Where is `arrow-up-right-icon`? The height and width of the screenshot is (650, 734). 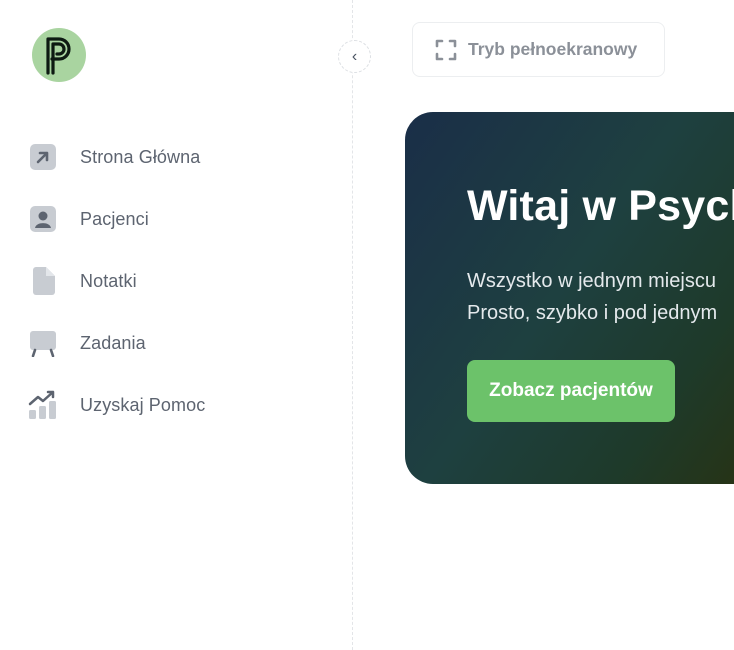
arrow-up-right-icon is located at coordinates (43, 157).